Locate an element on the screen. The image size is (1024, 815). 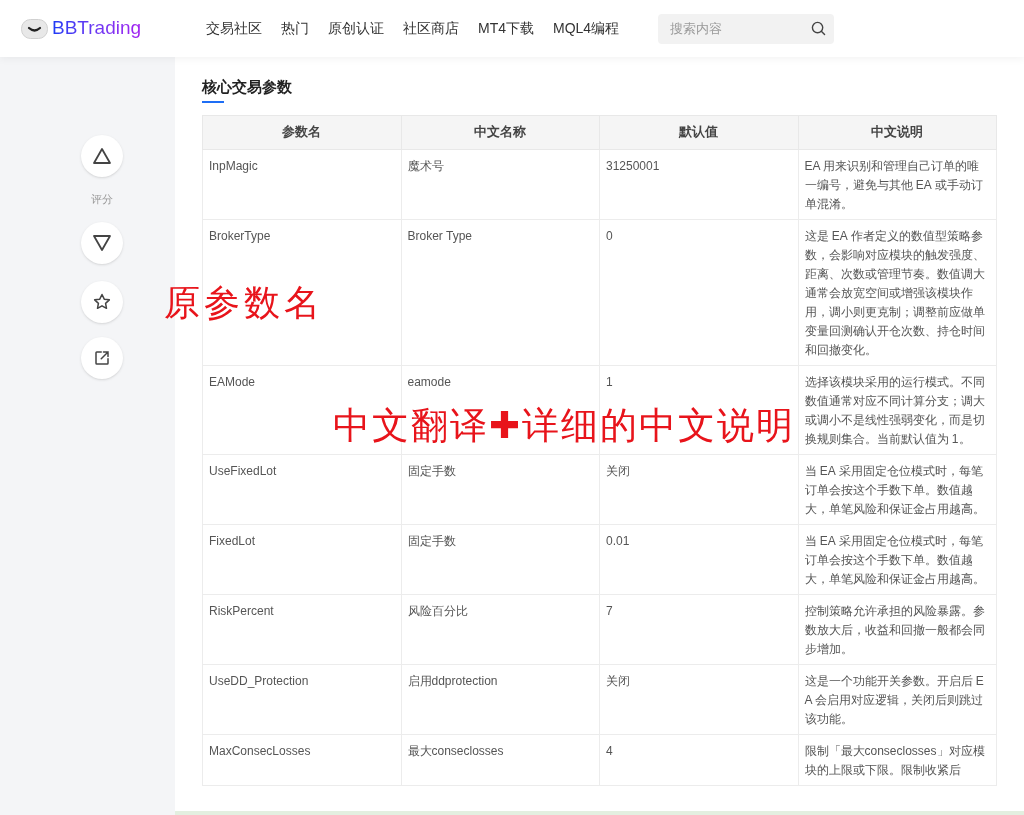
table-cell: 这是 EA 作者定义的数值型策略参数，会影响对应模块的触发强度、距离、次数或管理节奏。数值调大通常会放宽空间或增强该模块作用，调小则更克制；调整前应做单变量回测确认开仓次数、持仓时间和回撤变化。 is located at coordinates (897, 292).